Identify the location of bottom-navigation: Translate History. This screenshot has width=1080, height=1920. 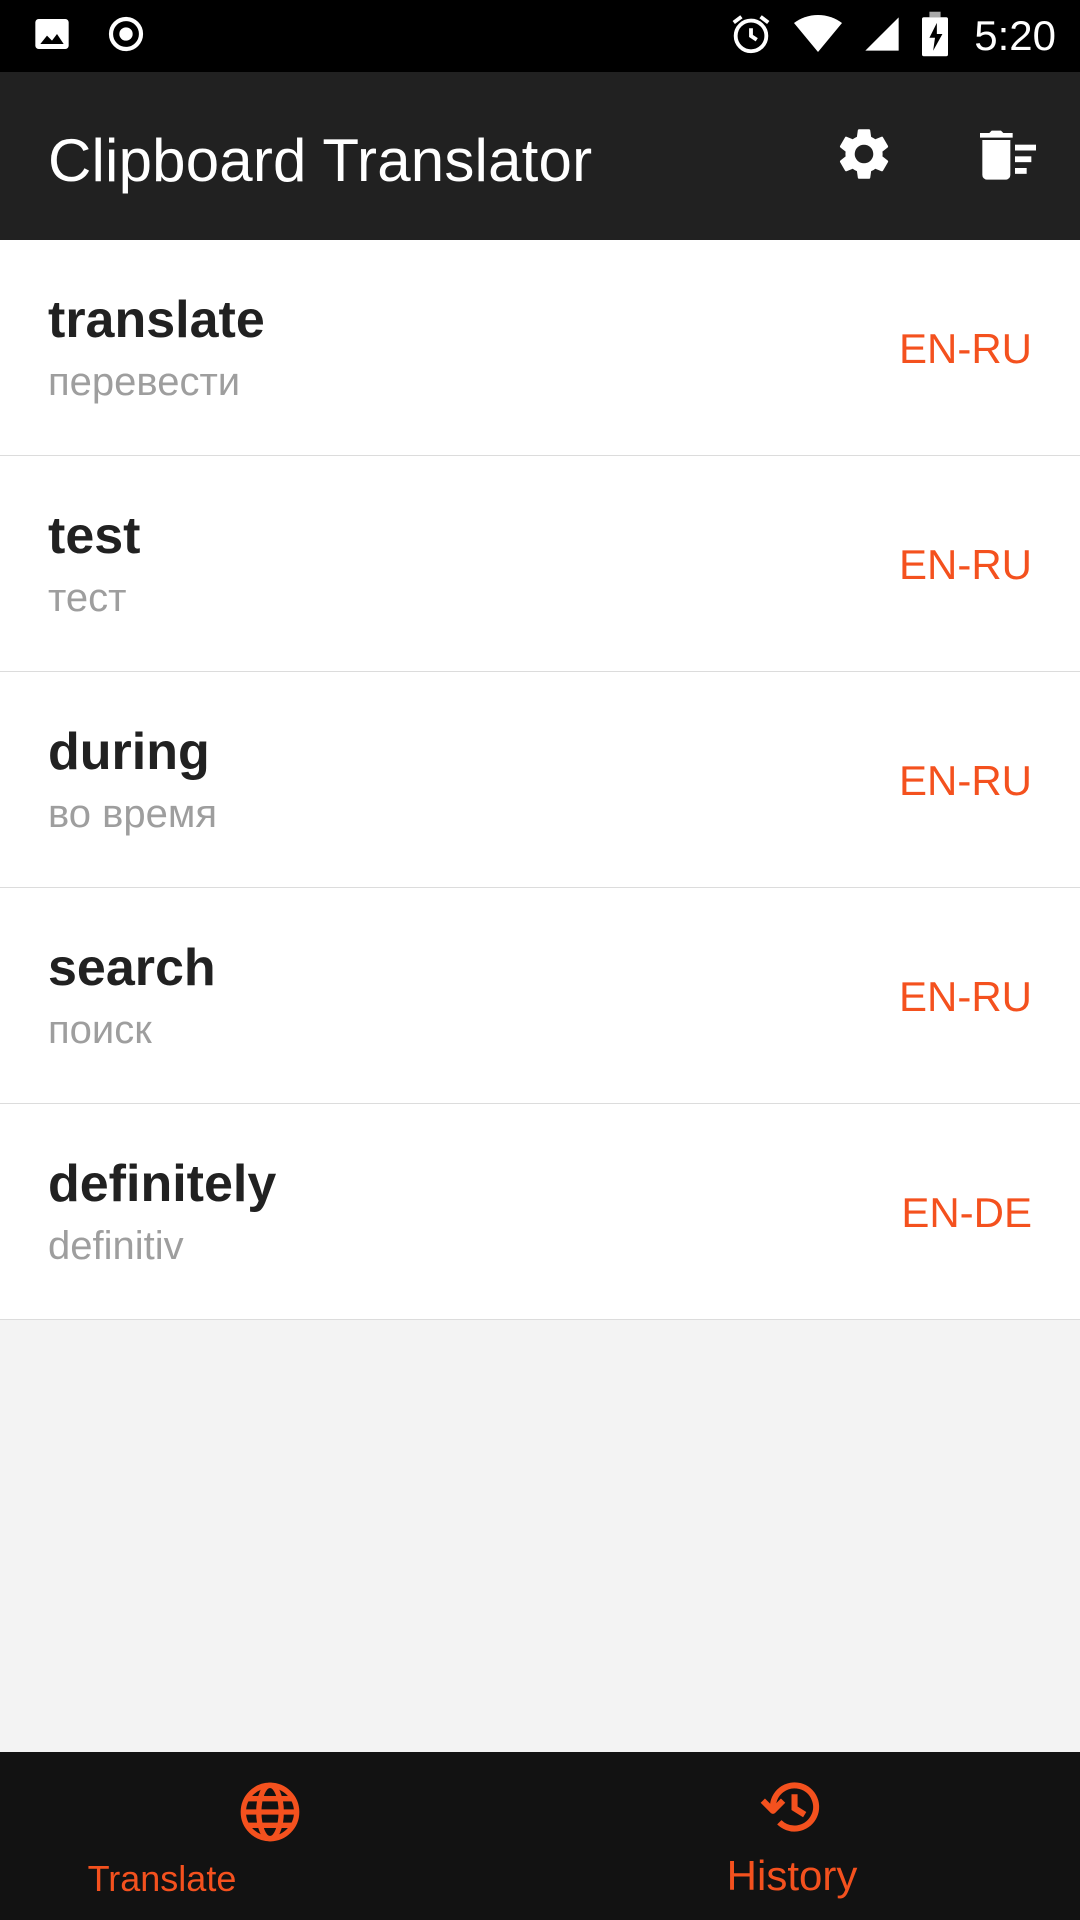
(540, 1836).